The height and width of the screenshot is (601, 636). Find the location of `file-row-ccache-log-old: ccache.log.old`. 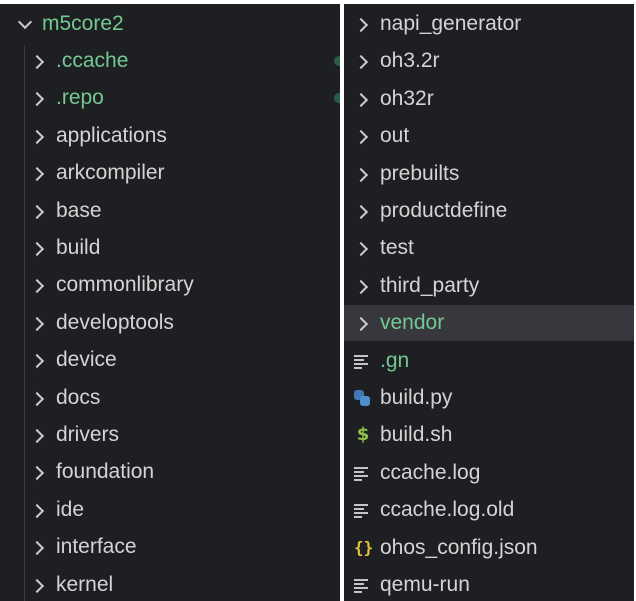

file-row-ccache-log-old: ccache.log.old is located at coordinates (489, 510).